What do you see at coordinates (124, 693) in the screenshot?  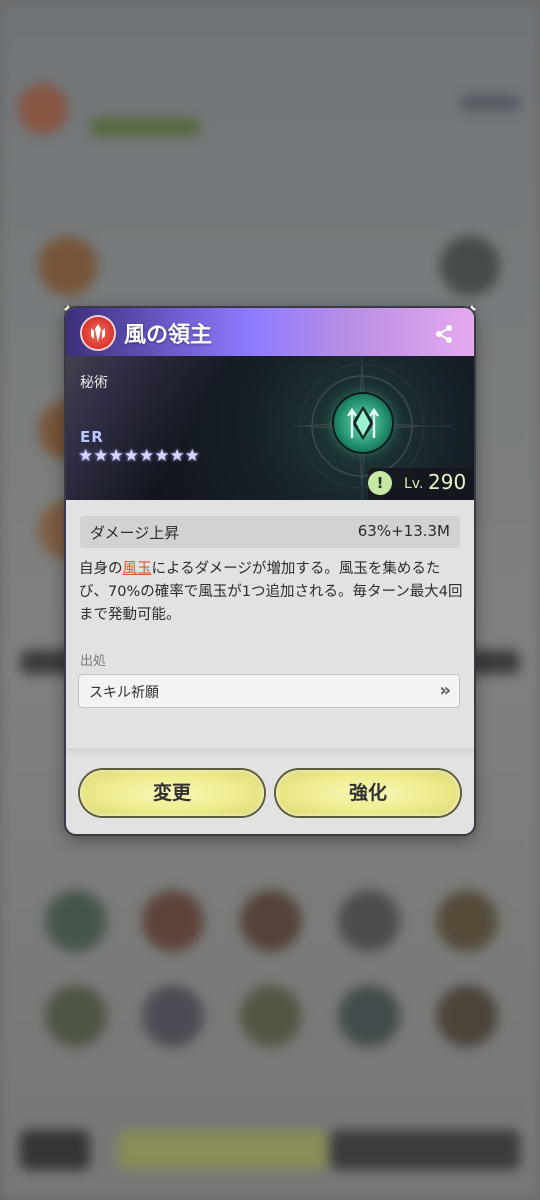 I see `source-value: スキル祈願` at bounding box center [124, 693].